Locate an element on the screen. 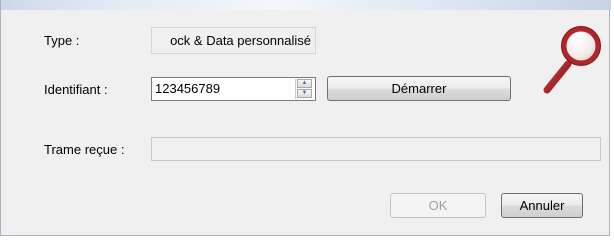  title-bar-strip is located at coordinates (306, 5).